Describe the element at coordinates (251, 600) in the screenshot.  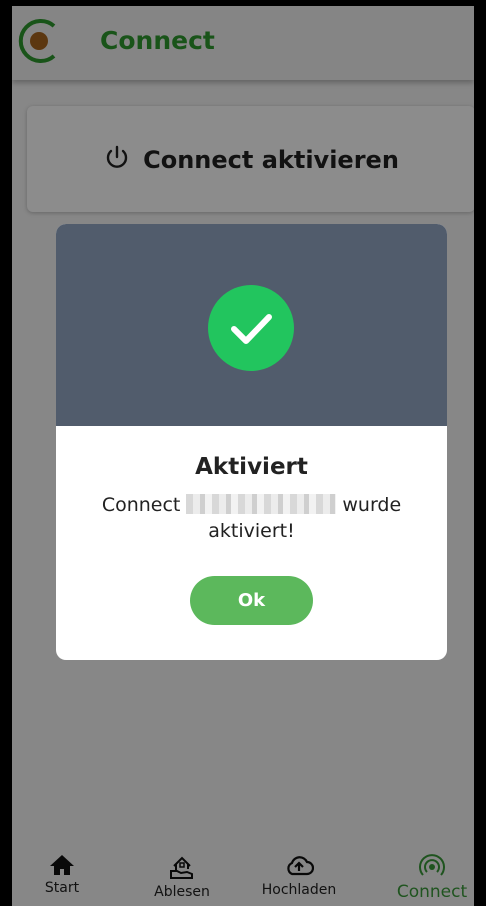
I see `ok-button: Ok` at that location.